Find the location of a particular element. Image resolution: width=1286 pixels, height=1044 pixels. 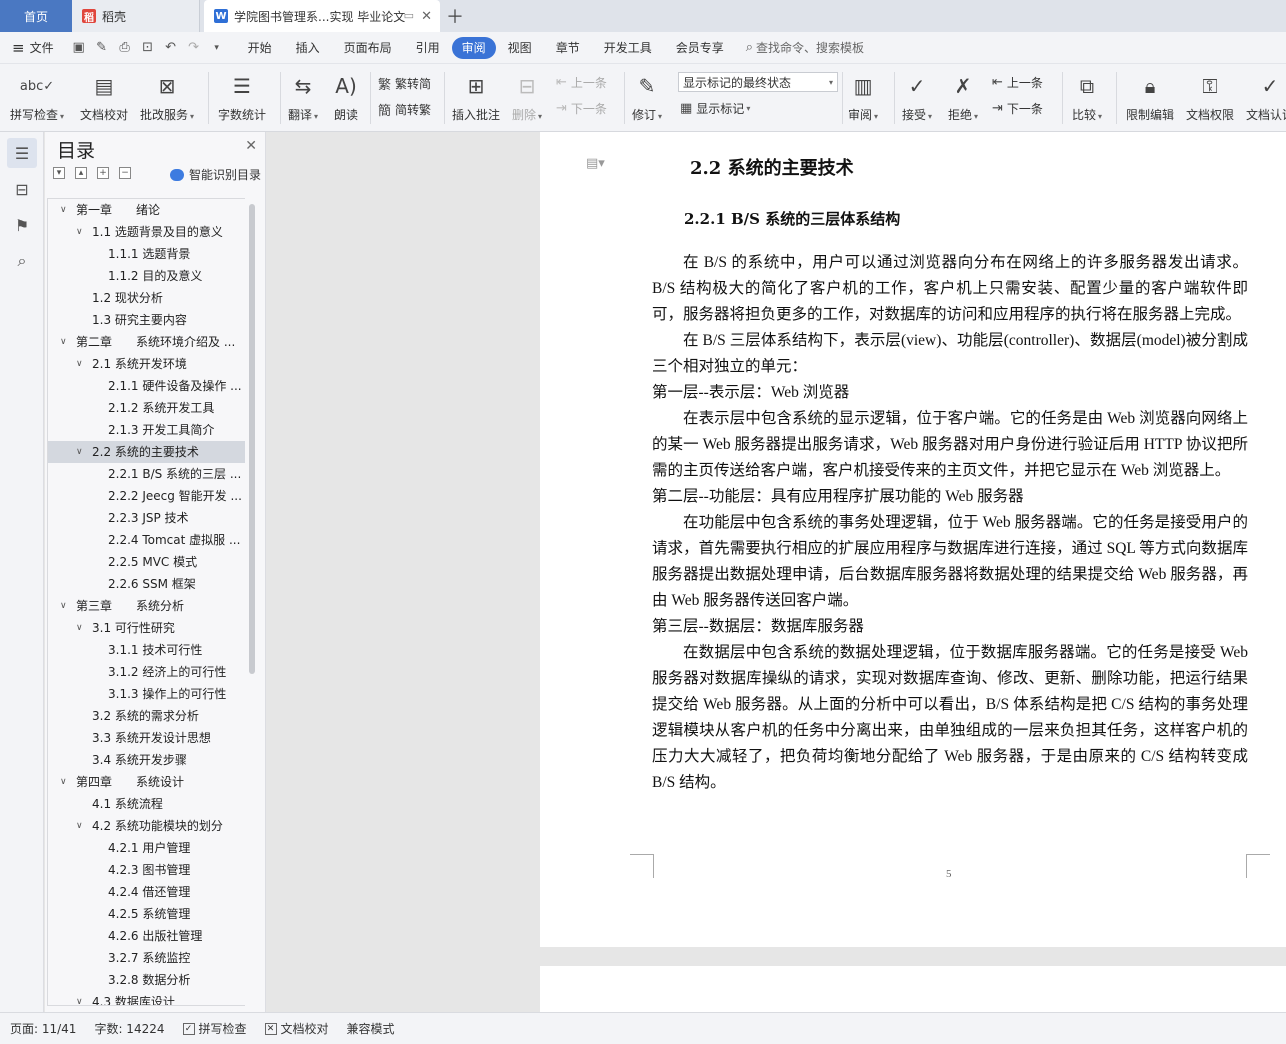

toc-item: 4.2.4 借还管理 is located at coordinates (146, 892).